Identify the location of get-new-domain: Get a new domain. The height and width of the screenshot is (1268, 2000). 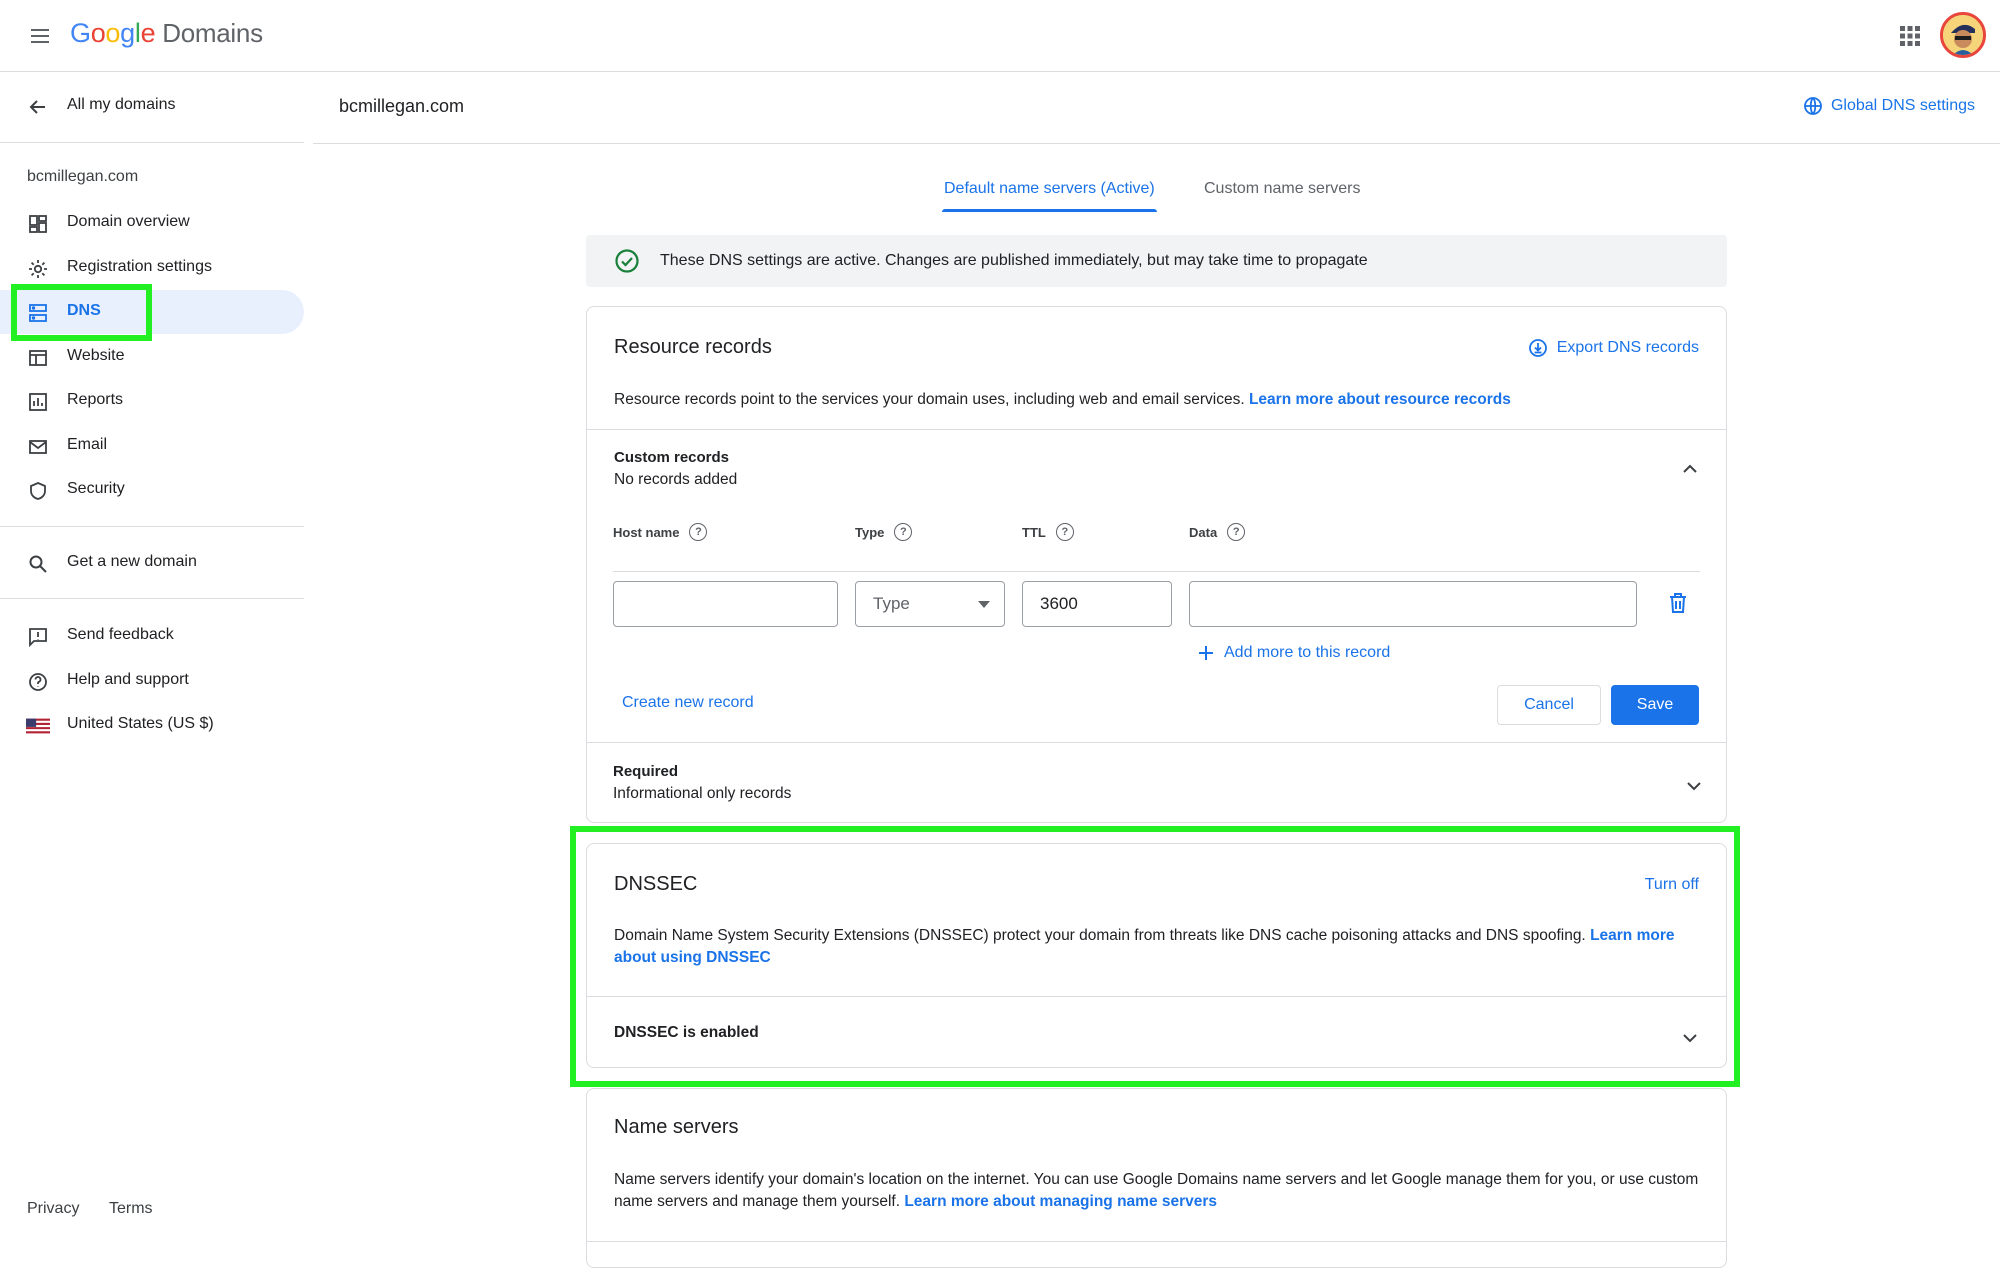
(152, 563).